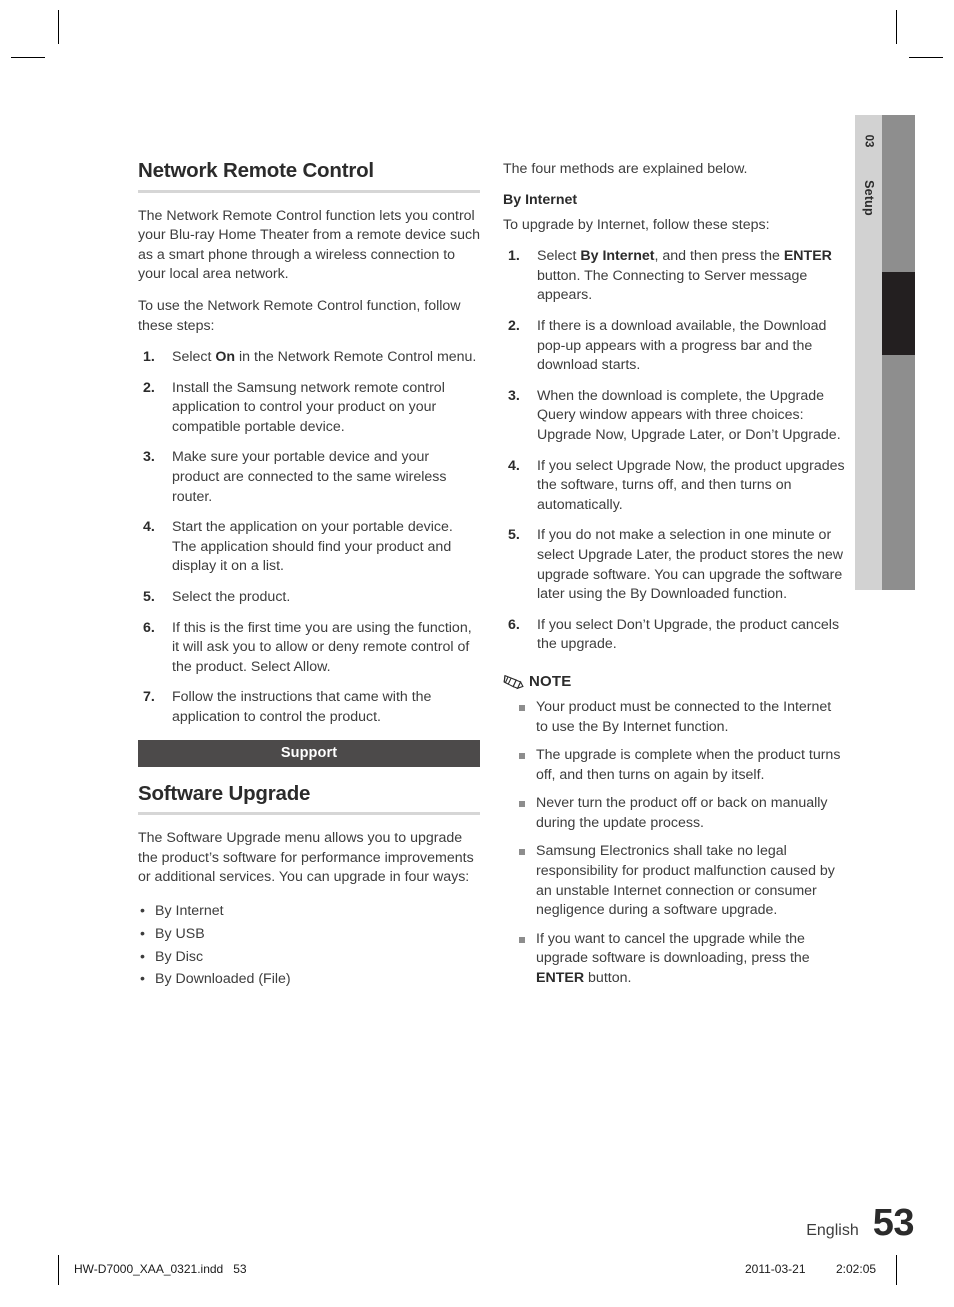  I want to click on crop-mark-top-left-horizontal, so click(28, 57).